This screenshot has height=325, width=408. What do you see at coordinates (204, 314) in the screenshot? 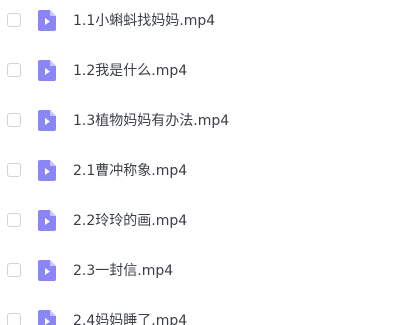
I see `file-row: 2.4妈妈睡了.mp4` at bounding box center [204, 314].